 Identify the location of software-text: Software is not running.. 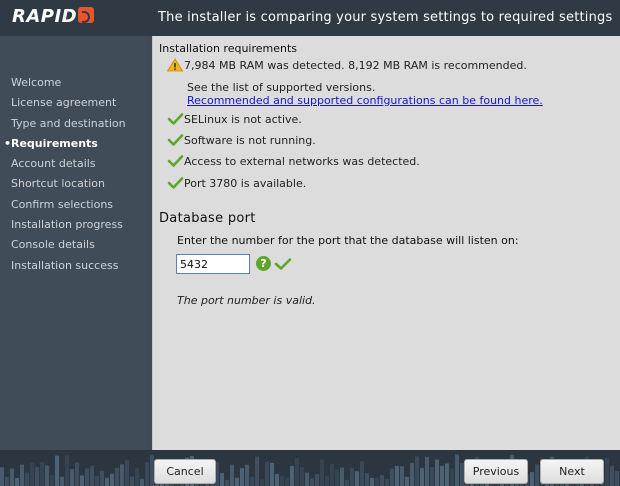
(250, 140).